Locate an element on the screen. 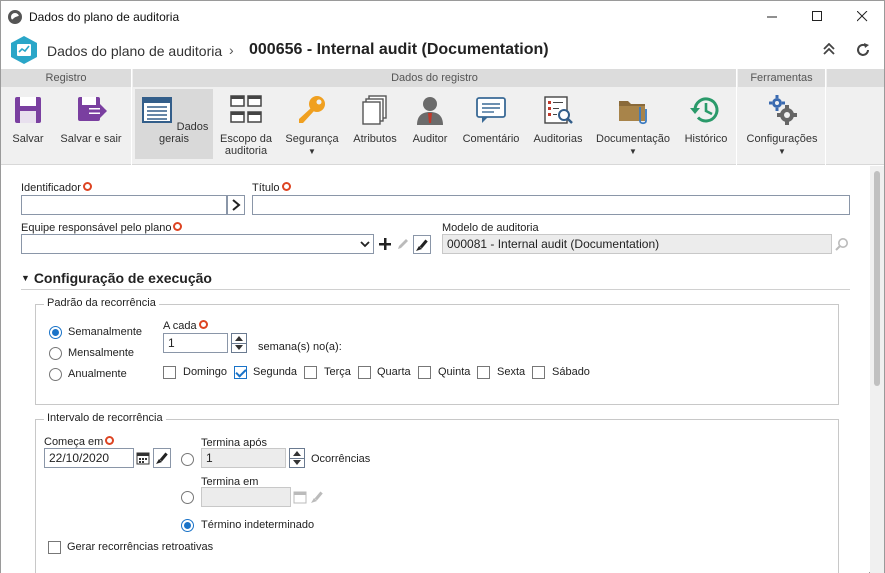 The image size is (885, 573). tab-auditor: Auditor is located at coordinates (430, 124).